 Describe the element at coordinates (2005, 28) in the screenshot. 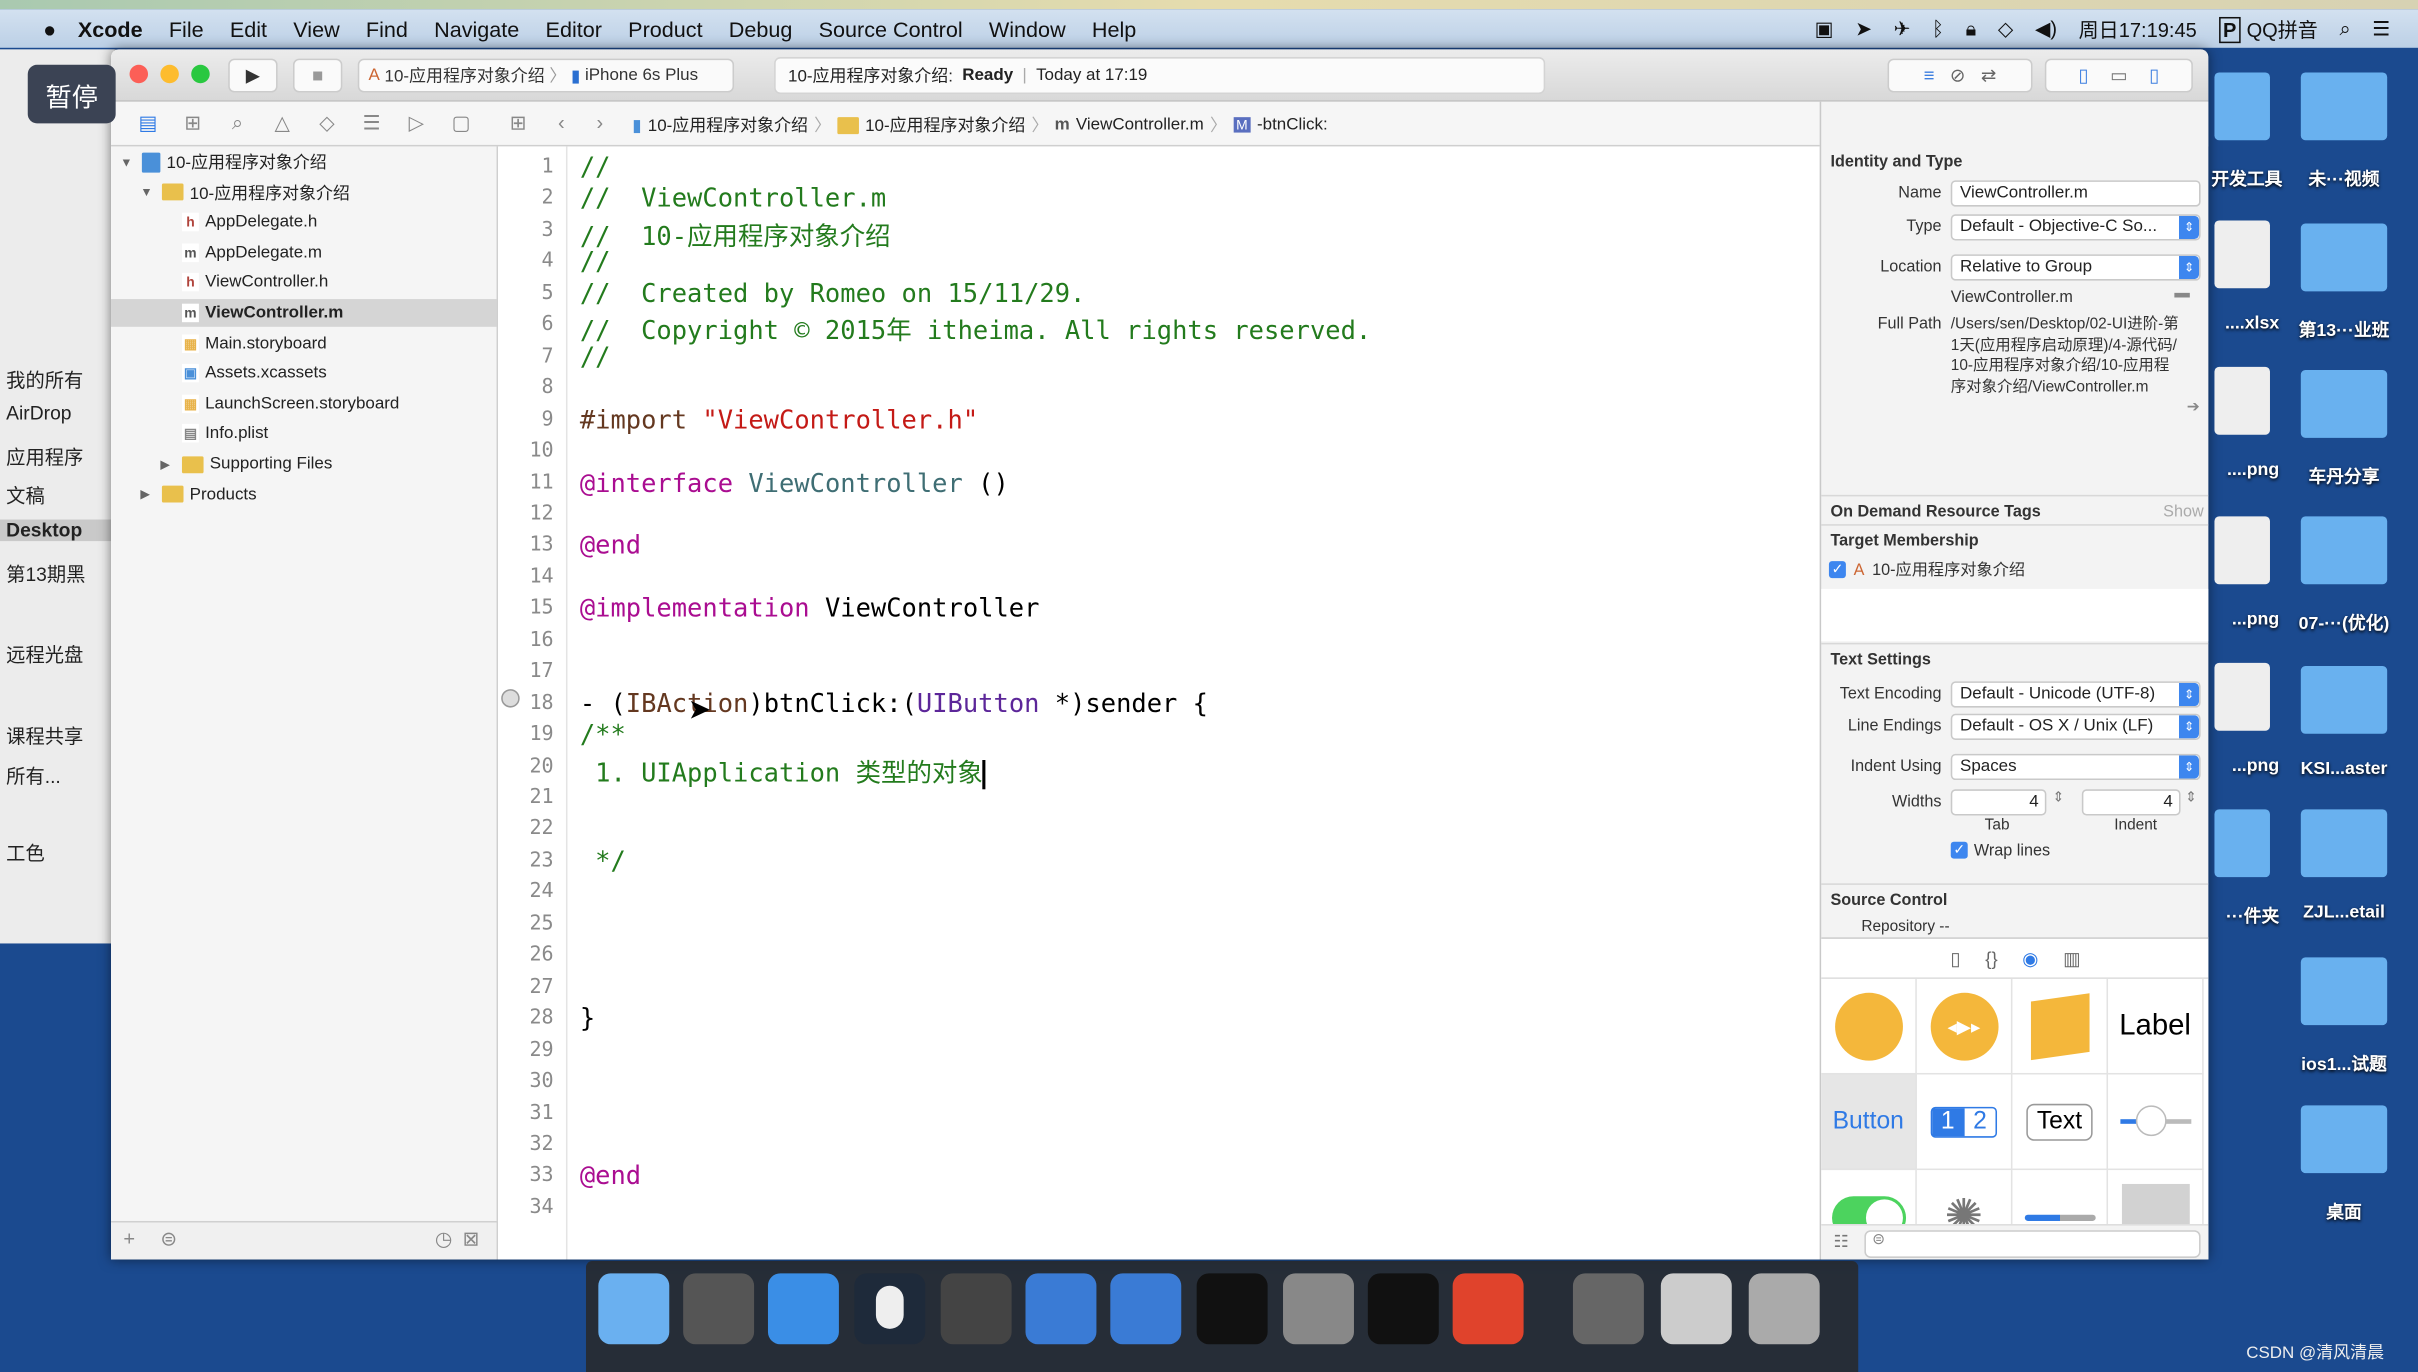

I see `wifi-icon: ◇` at that location.